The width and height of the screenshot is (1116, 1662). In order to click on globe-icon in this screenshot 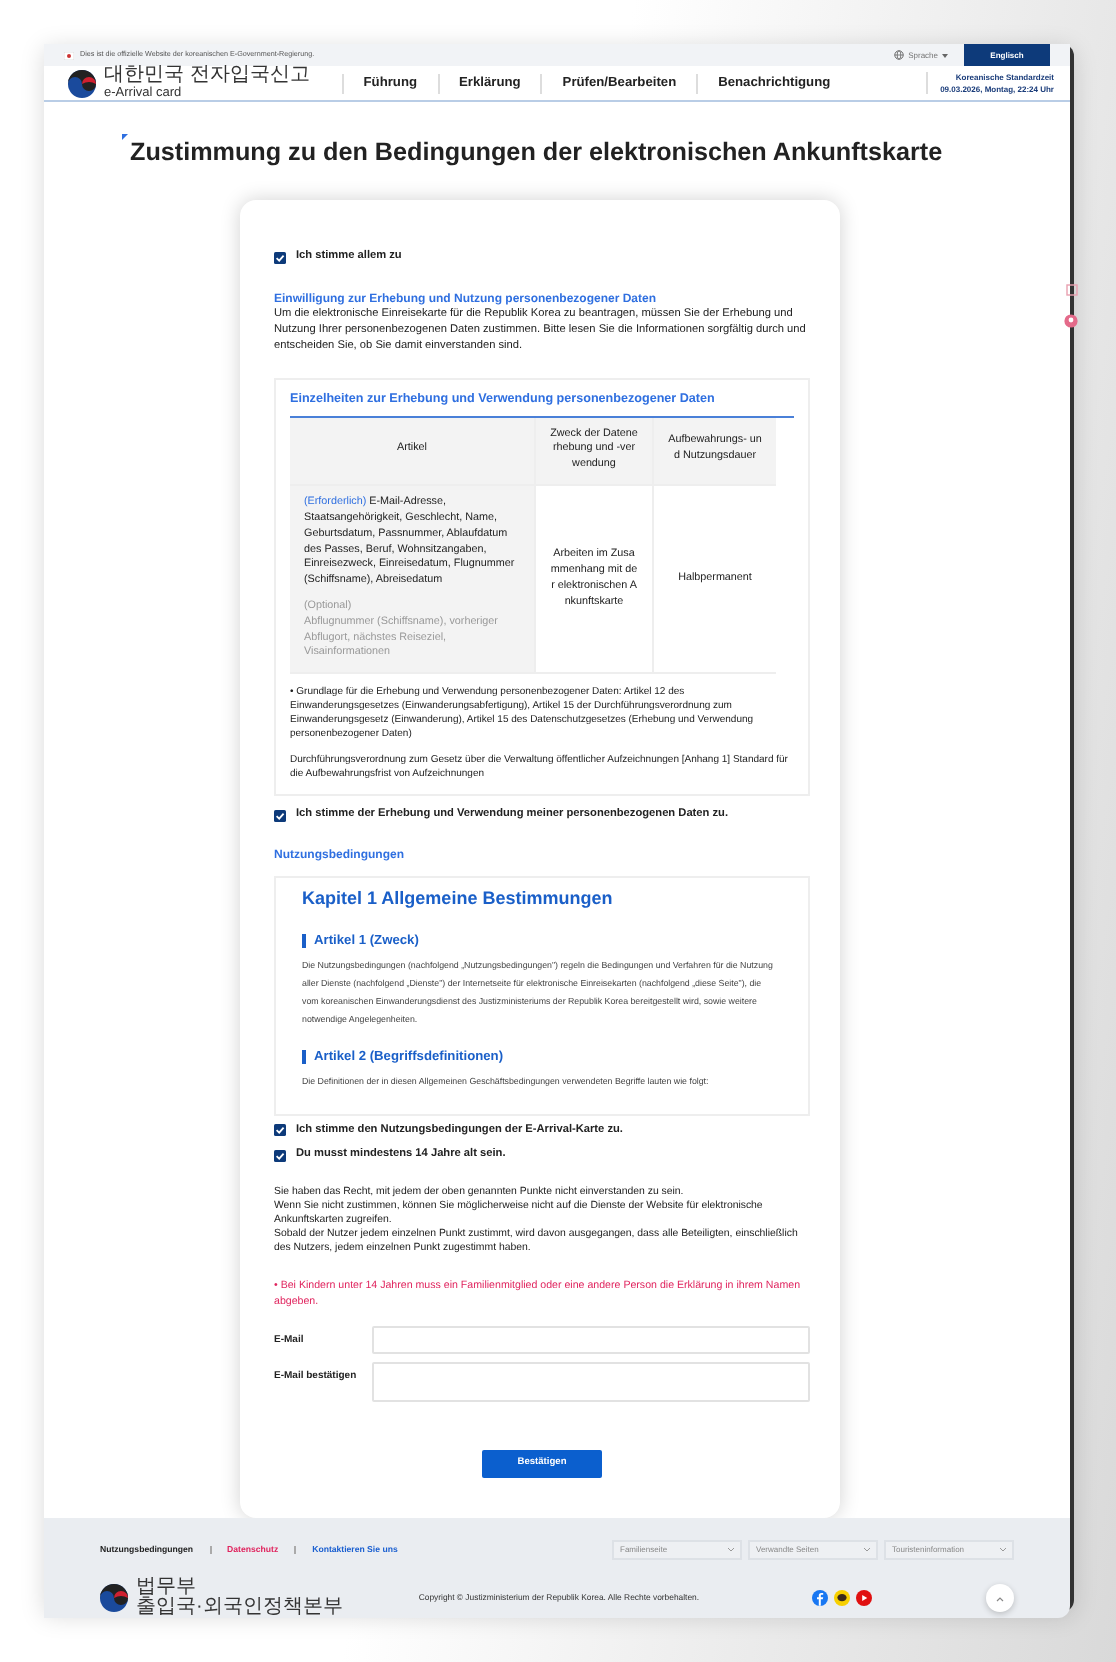, I will do `click(899, 55)`.